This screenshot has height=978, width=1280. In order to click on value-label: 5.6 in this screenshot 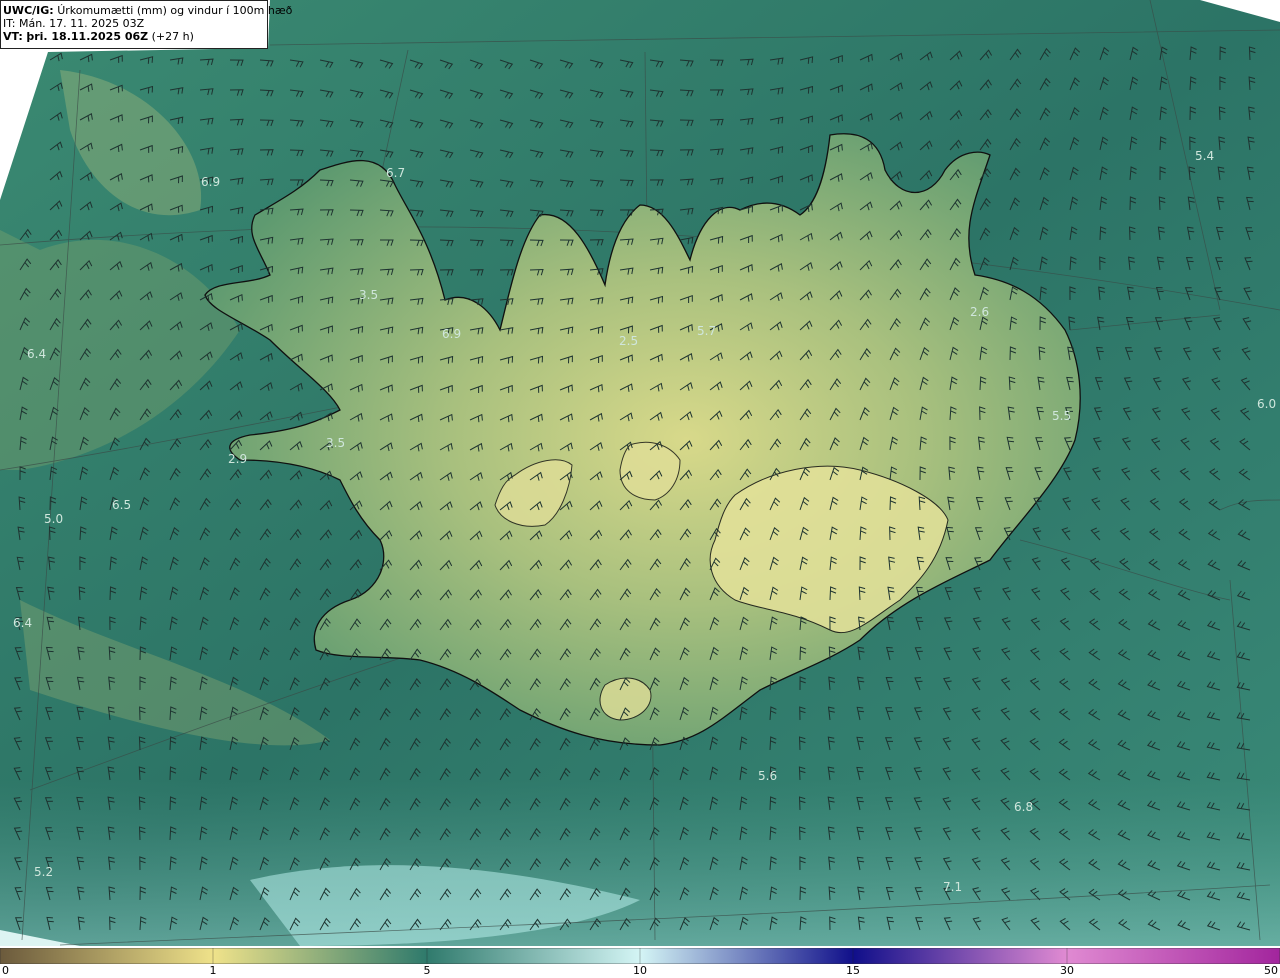, I will do `click(767, 776)`.